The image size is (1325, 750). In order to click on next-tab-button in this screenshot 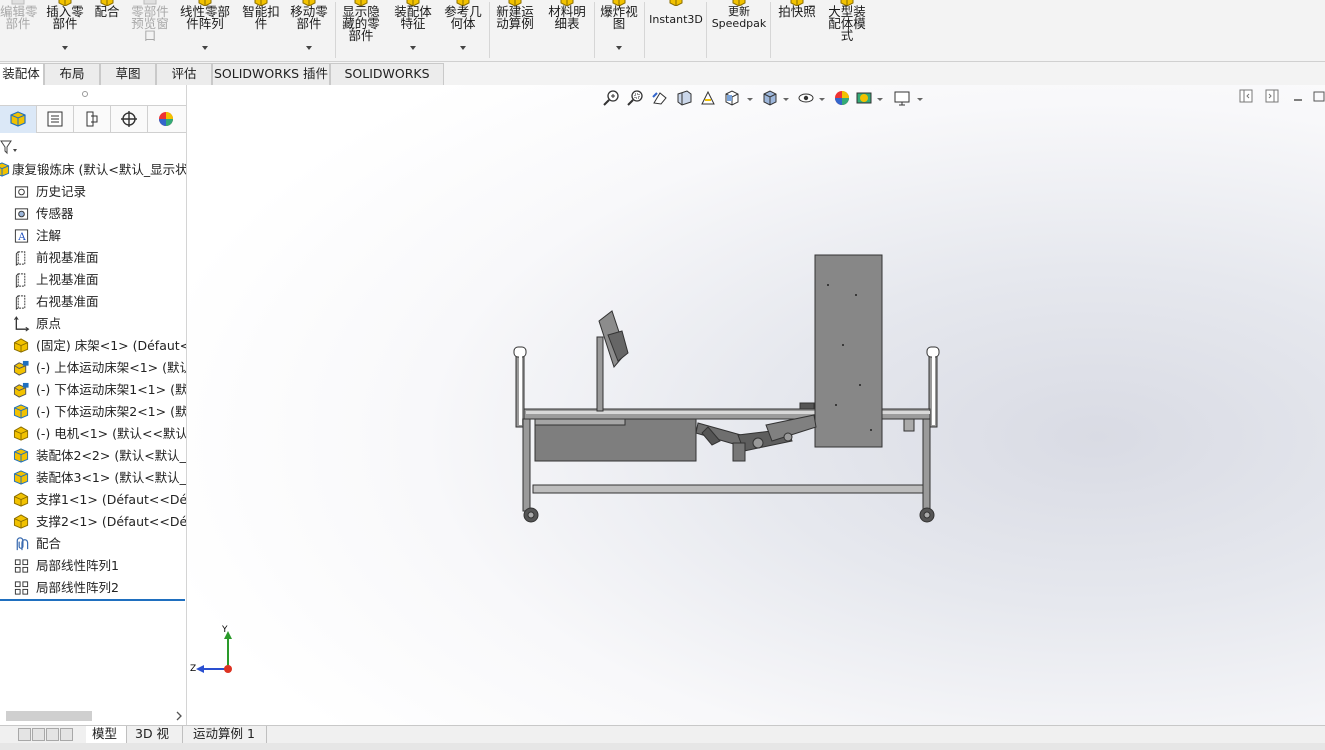, I will do `click(52, 734)`.